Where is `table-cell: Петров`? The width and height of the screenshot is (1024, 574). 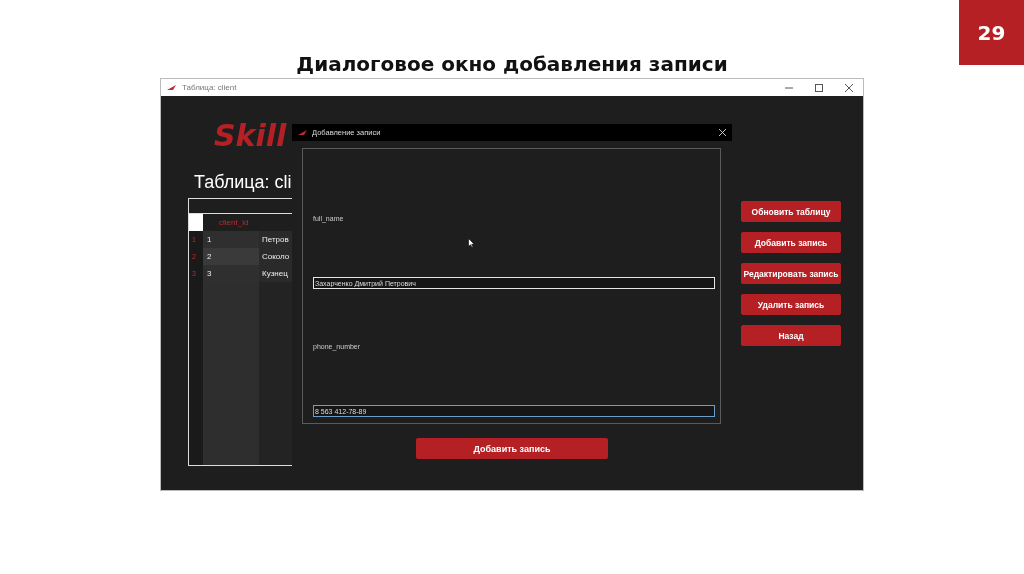 table-cell: Петров is located at coordinates (275, 239).